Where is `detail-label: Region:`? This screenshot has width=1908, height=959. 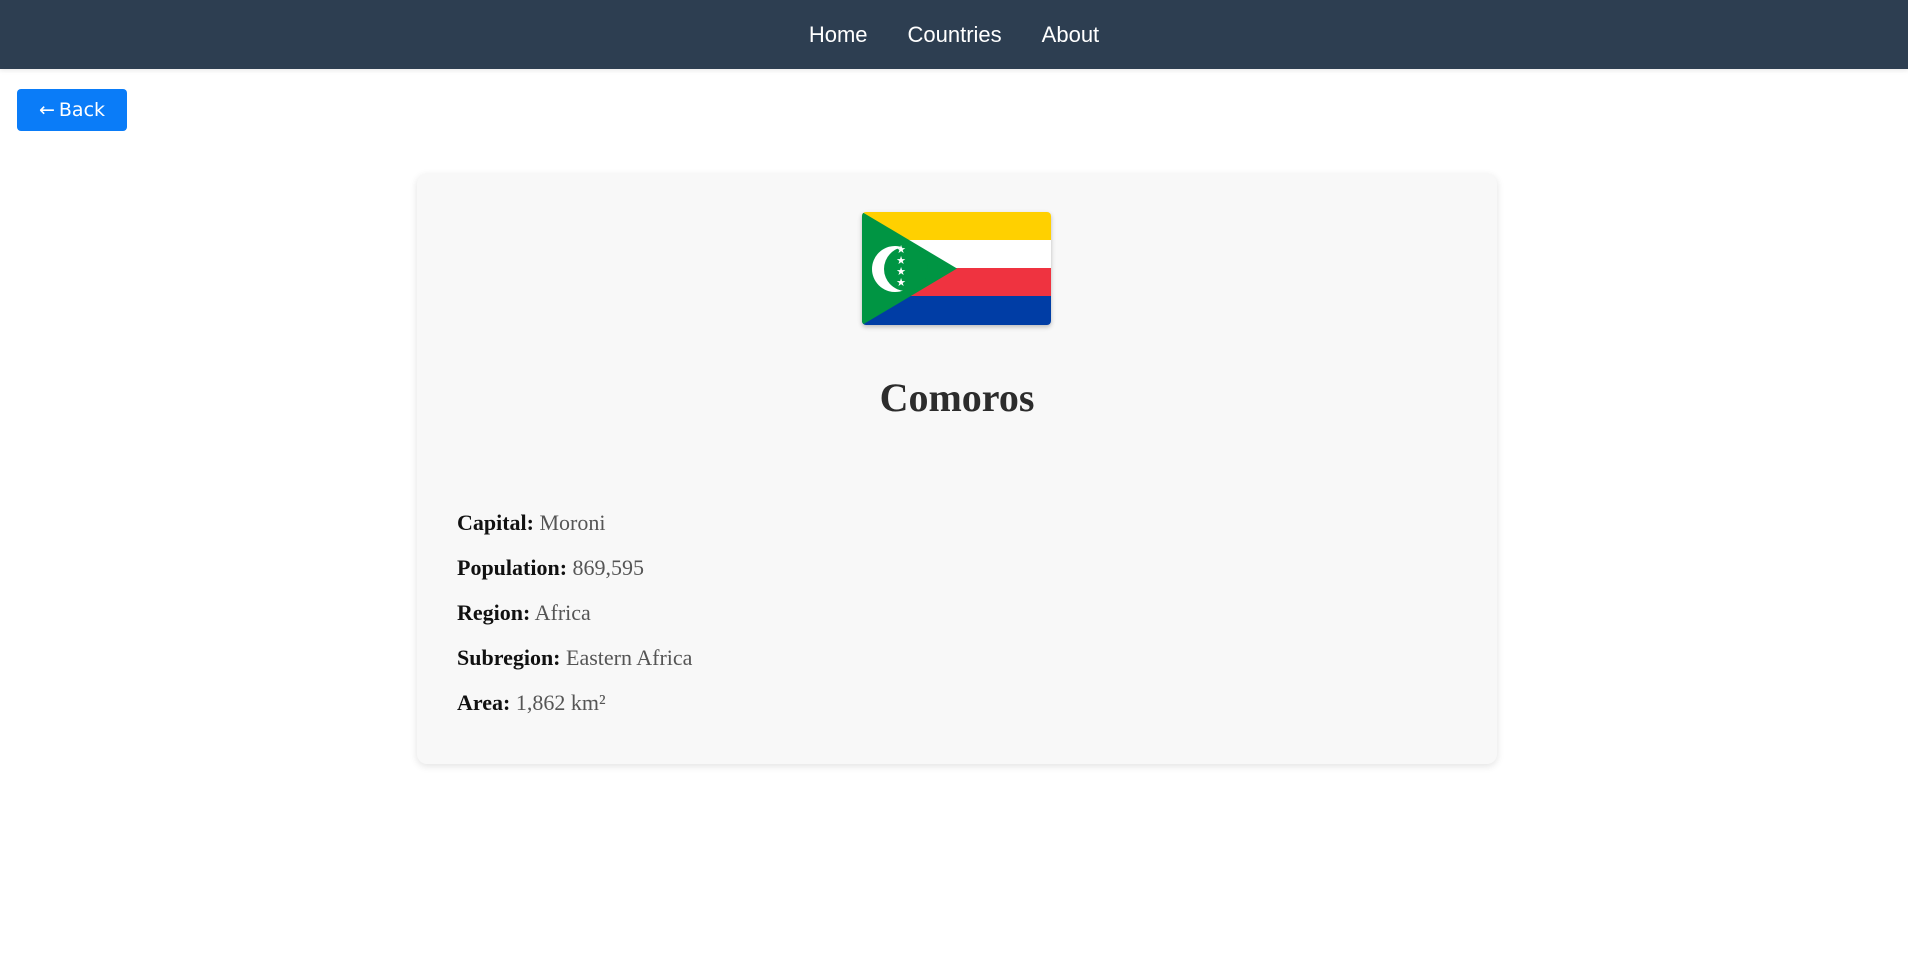
detail-label: Region: is located at coordinates (494, 612).